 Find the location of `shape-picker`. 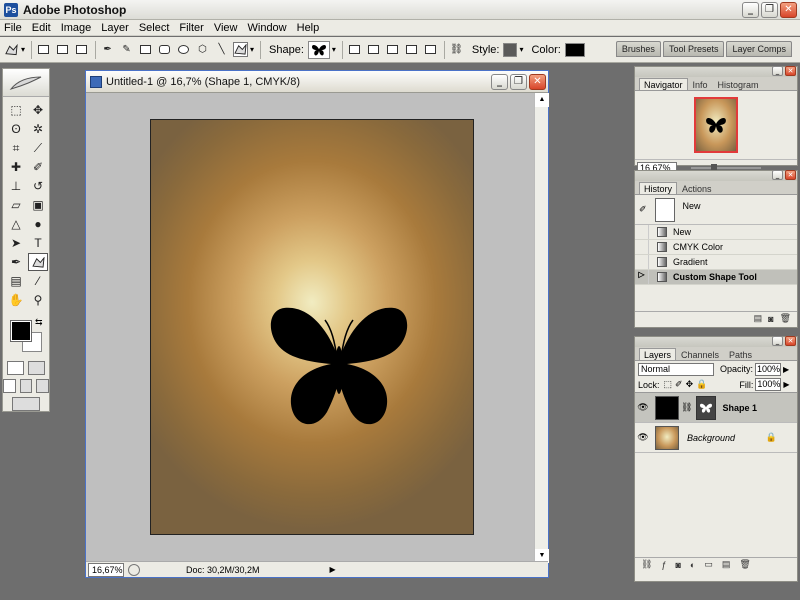

shape-picker is located at coordinates (318, 49).